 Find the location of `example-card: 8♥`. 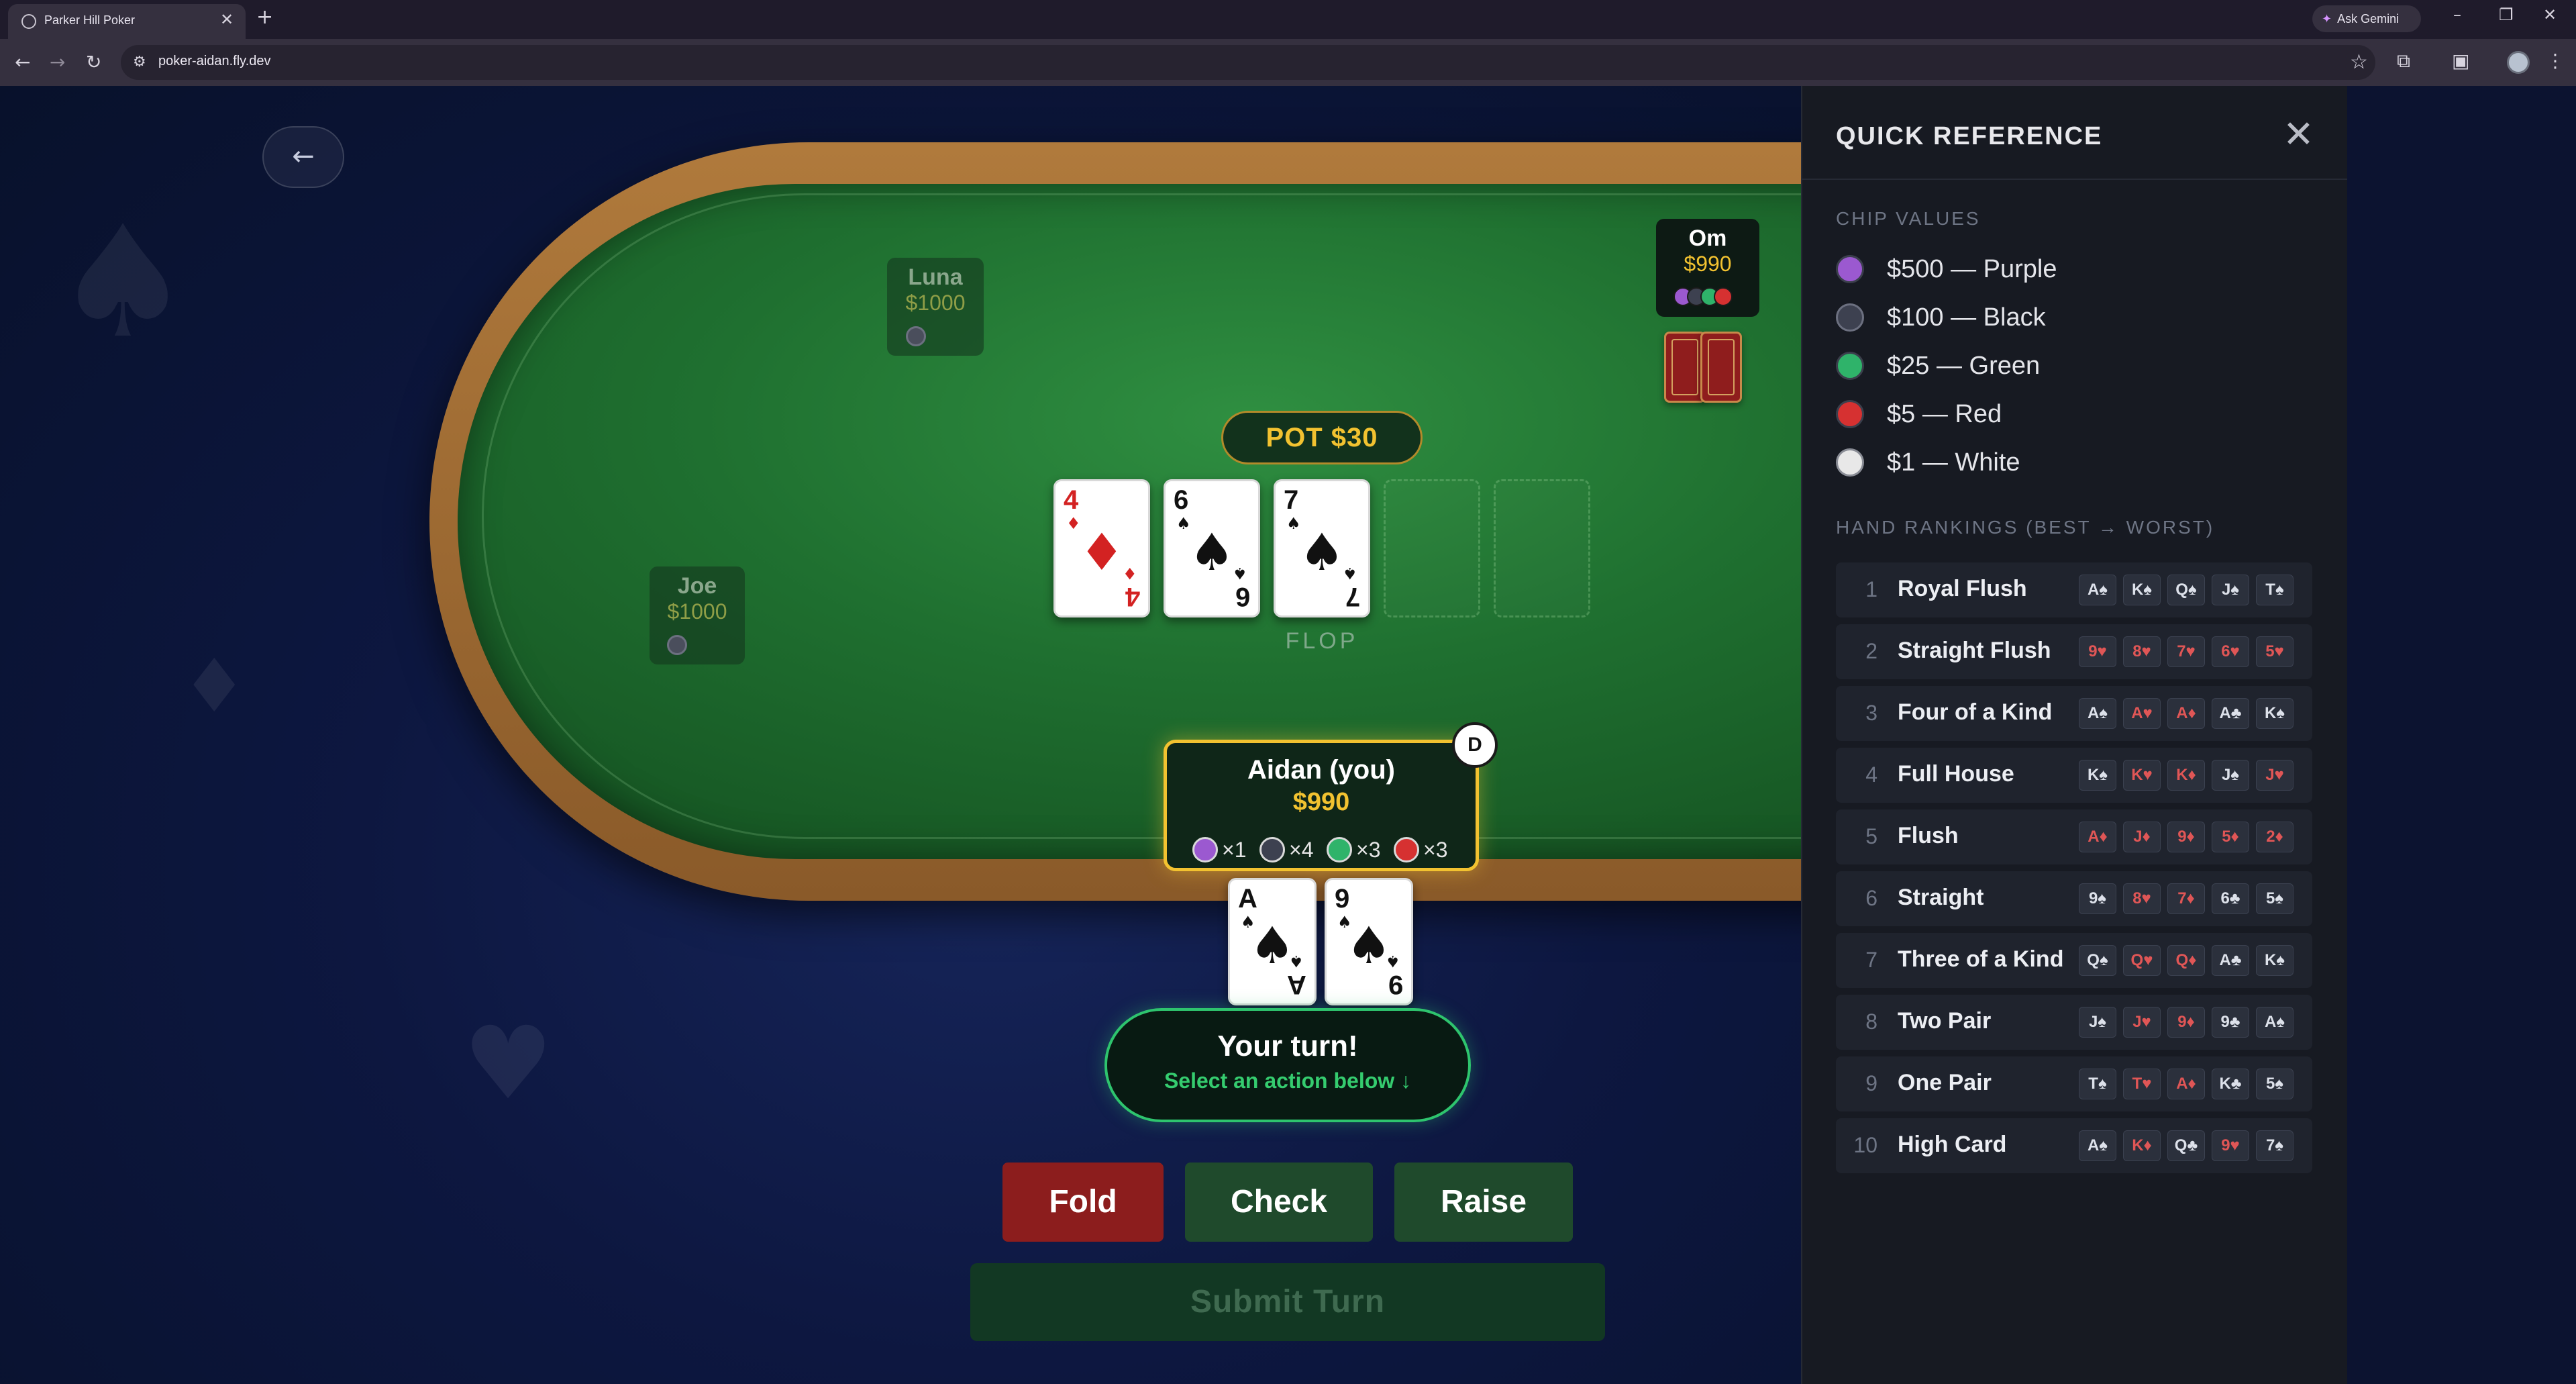

example-card: 8♥ is located at coordinates (2142, 651).